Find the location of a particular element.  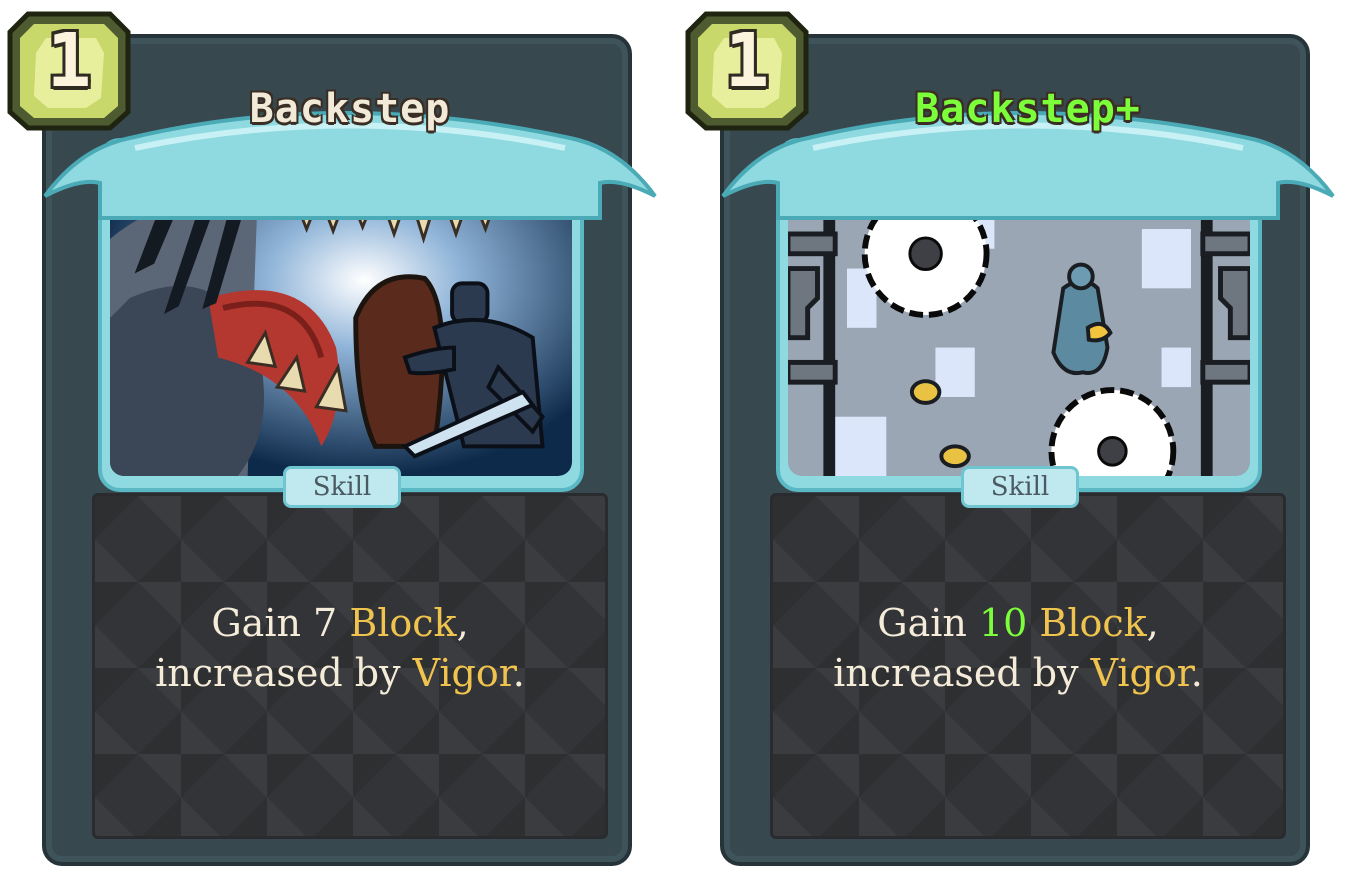

block-amount: 7 is located at coordinates (325, 623).